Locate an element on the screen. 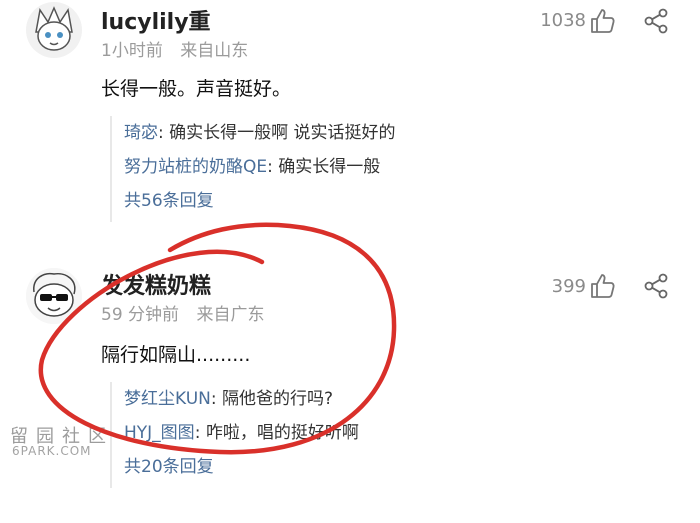 Image resolution: width=700 pixels, height=523 pixels. comment-text: 长得一般。声音挺好。 is located at coordinates (196, 89).